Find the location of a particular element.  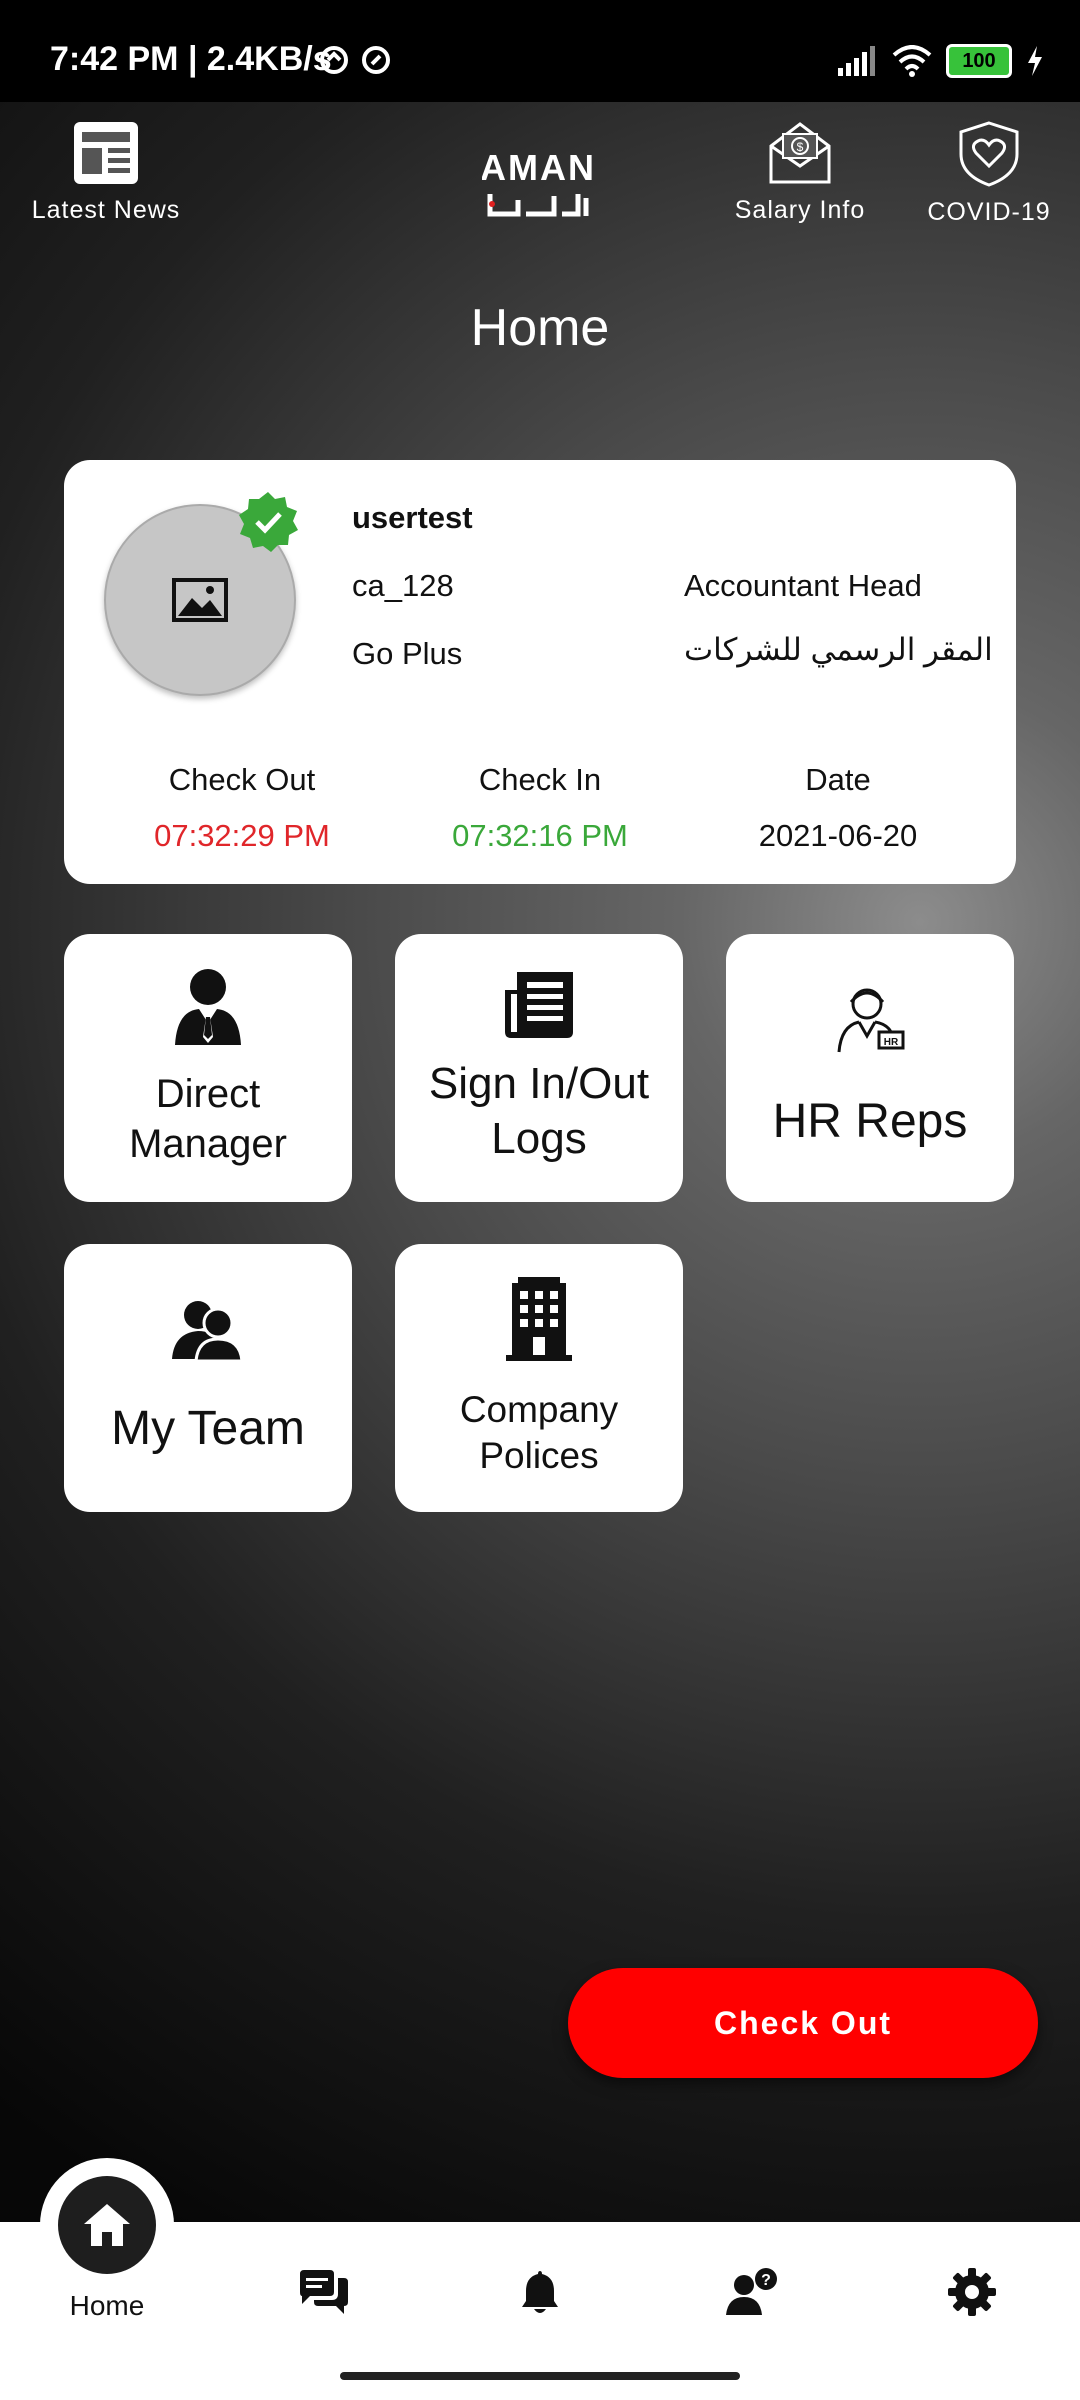

wifi-icon is located at coordinates (912, 61).